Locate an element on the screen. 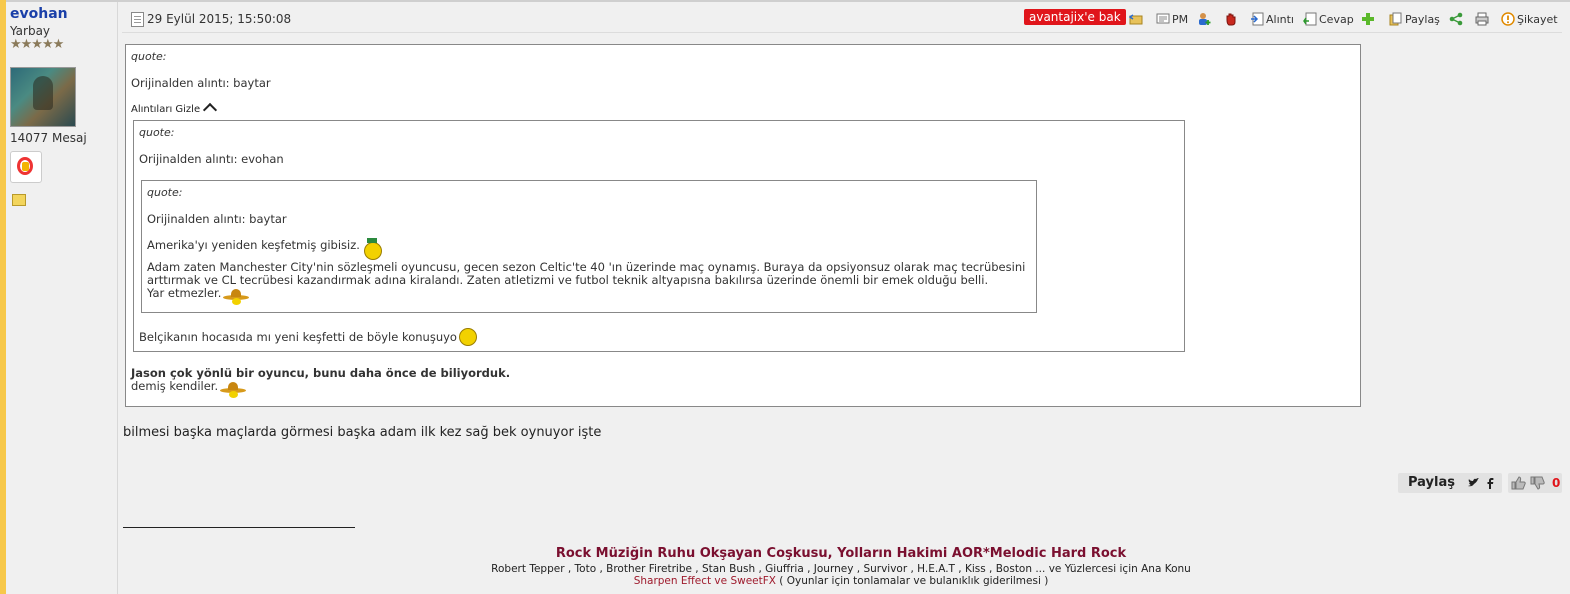 The width and height of the screenshot is (1570, 594). social-share-button is located at coordinates (1457, 19).